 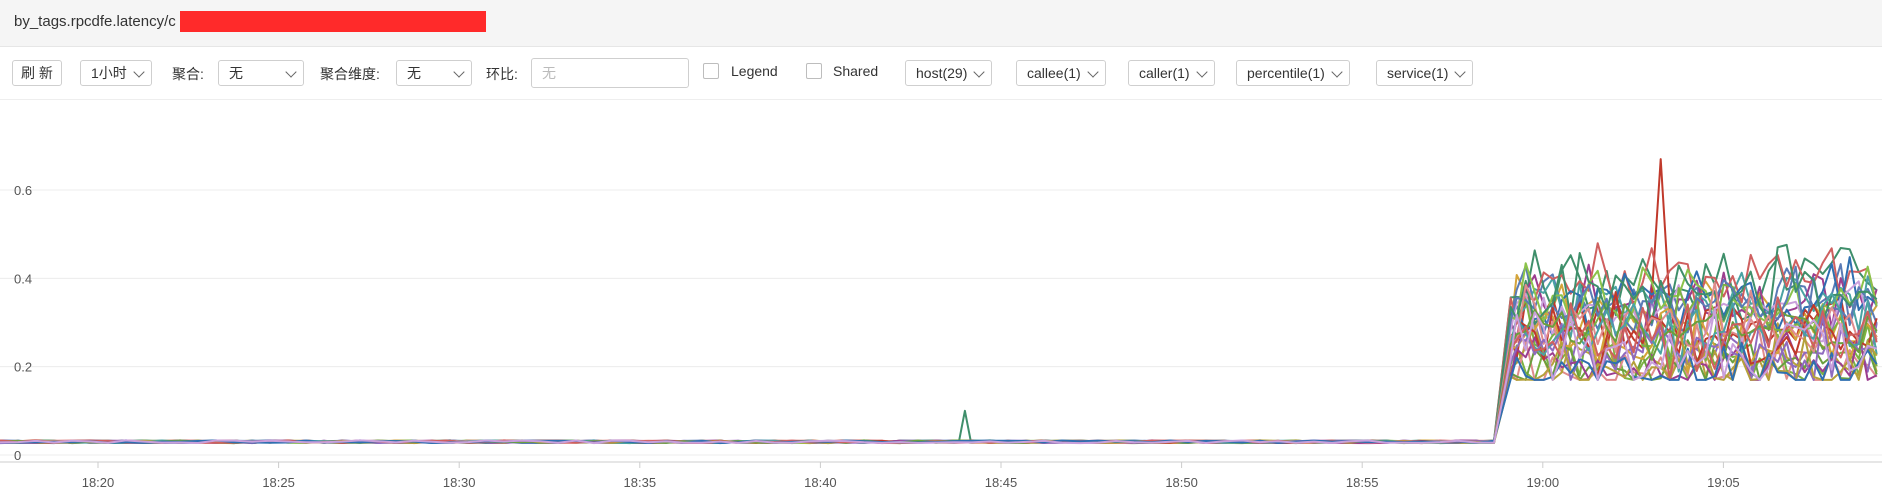 I want to click on filter-service-label: service(1), so click(x=1418, y=73).